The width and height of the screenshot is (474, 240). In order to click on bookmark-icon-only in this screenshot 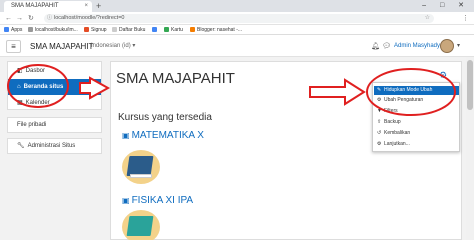, I will do `click(155, 30)`.